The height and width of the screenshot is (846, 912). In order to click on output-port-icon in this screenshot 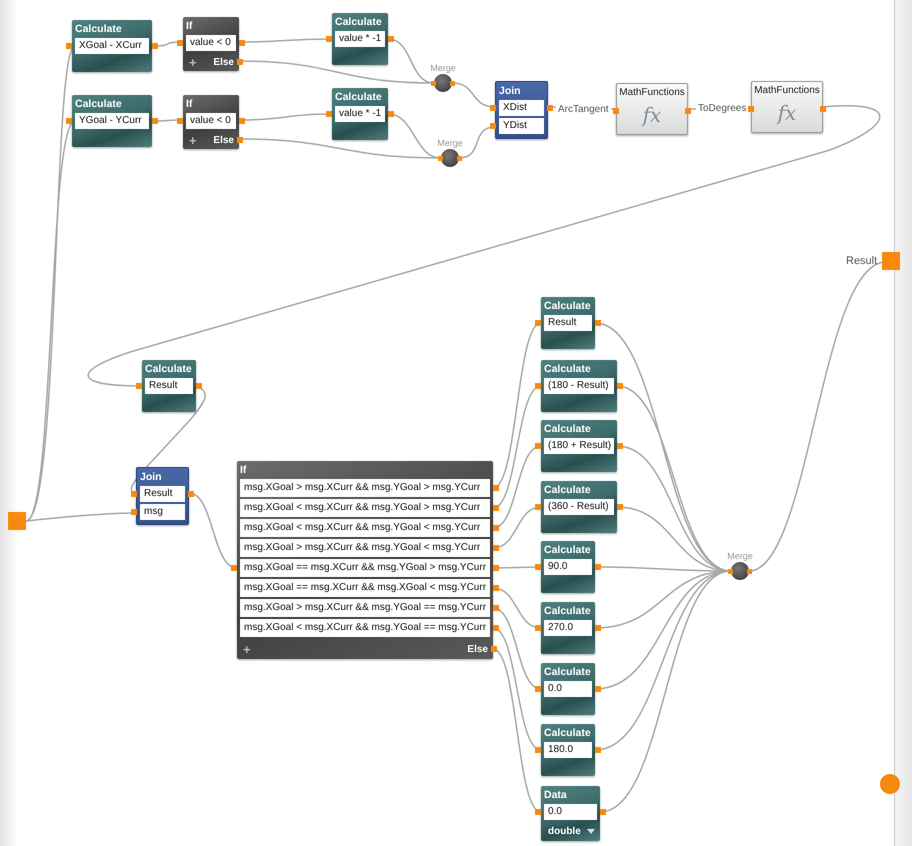, I will do `click(891, 261)`.